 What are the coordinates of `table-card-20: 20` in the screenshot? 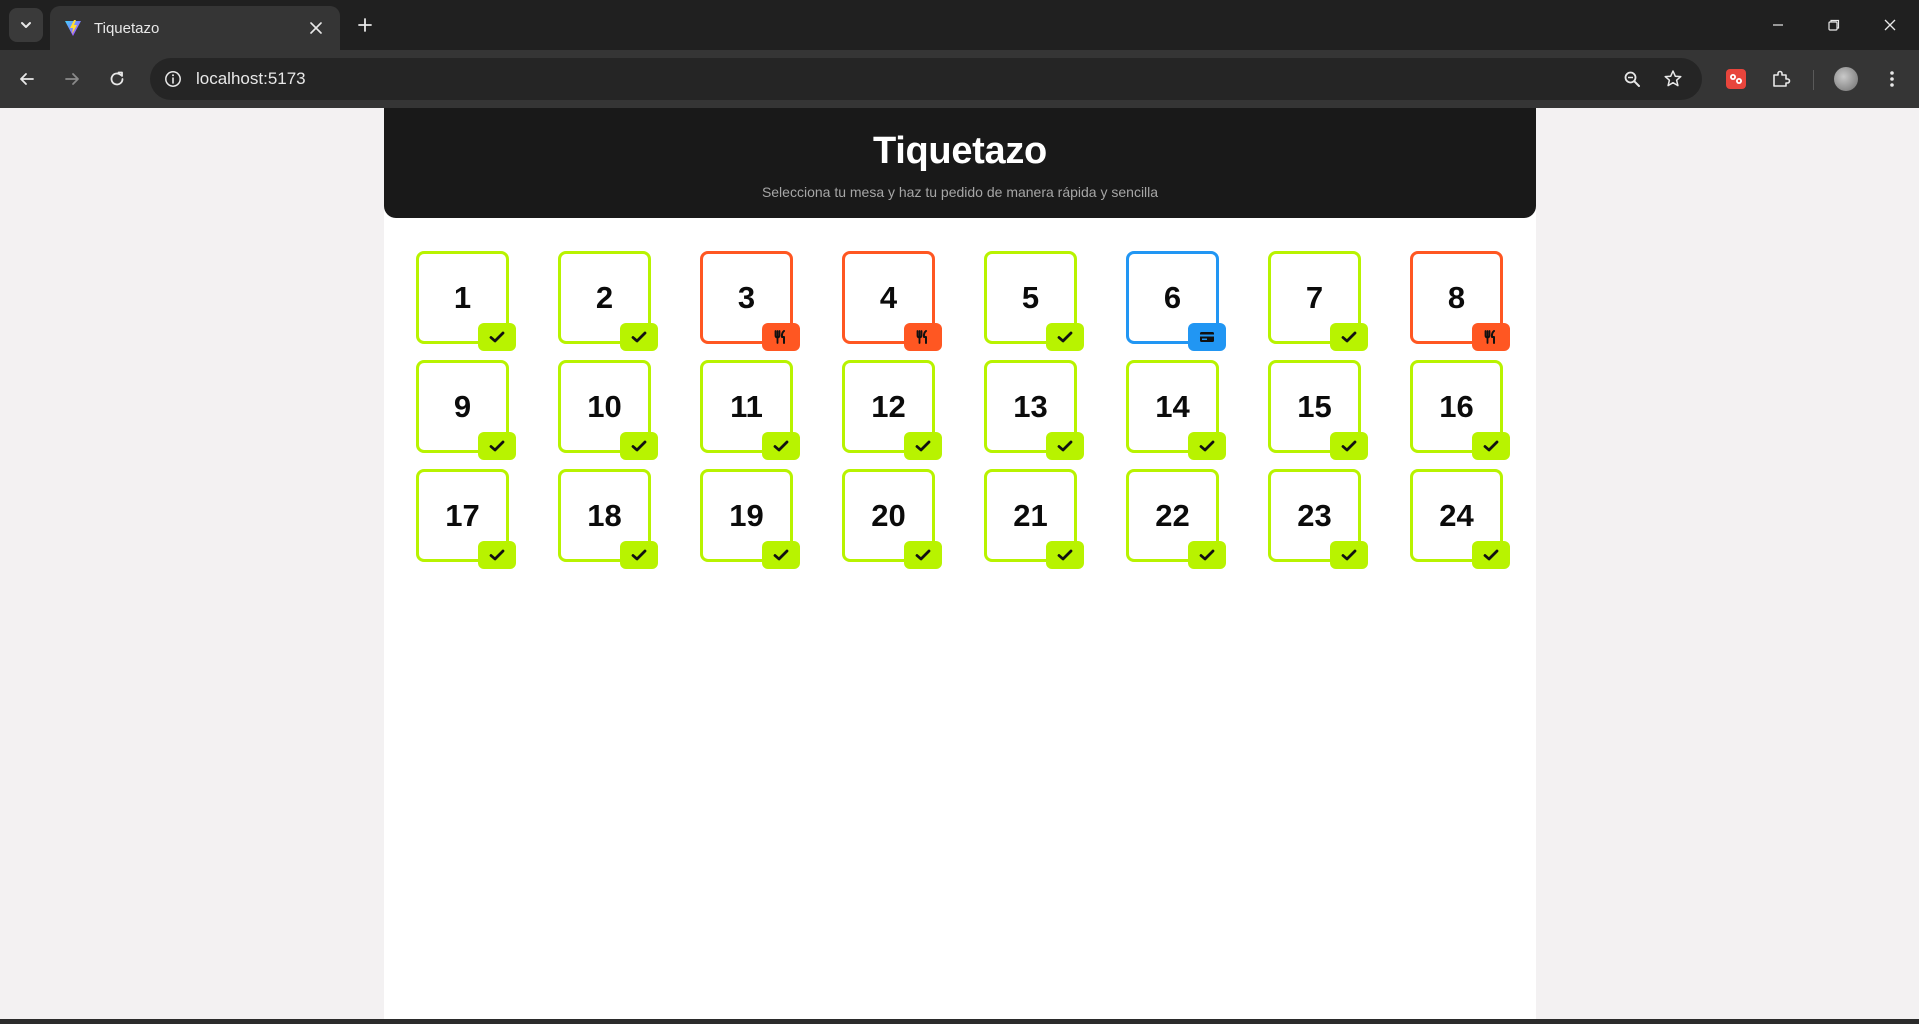 It's located at (892, 519).